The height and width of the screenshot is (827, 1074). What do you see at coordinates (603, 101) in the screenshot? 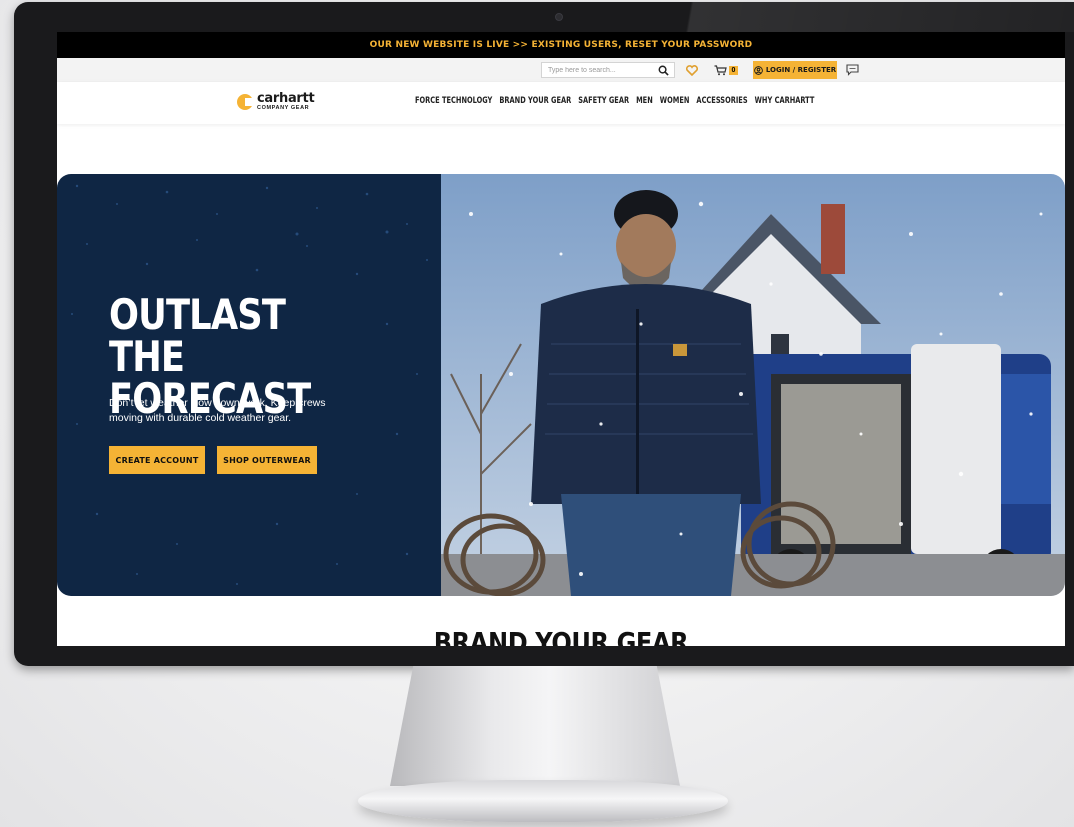
I see `nav-item-safety-gear: SAFETY GEAR` at bounding box center [603, 101].